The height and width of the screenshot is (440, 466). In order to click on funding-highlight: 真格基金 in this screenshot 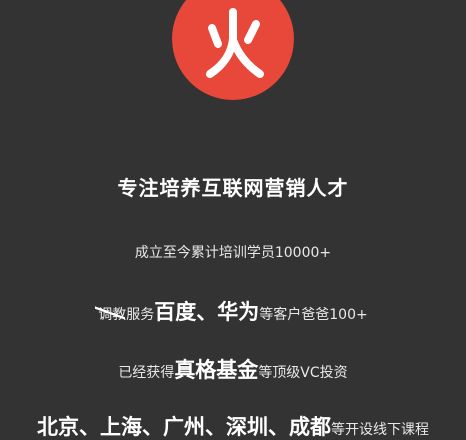, I will do `click(216, 370)`.